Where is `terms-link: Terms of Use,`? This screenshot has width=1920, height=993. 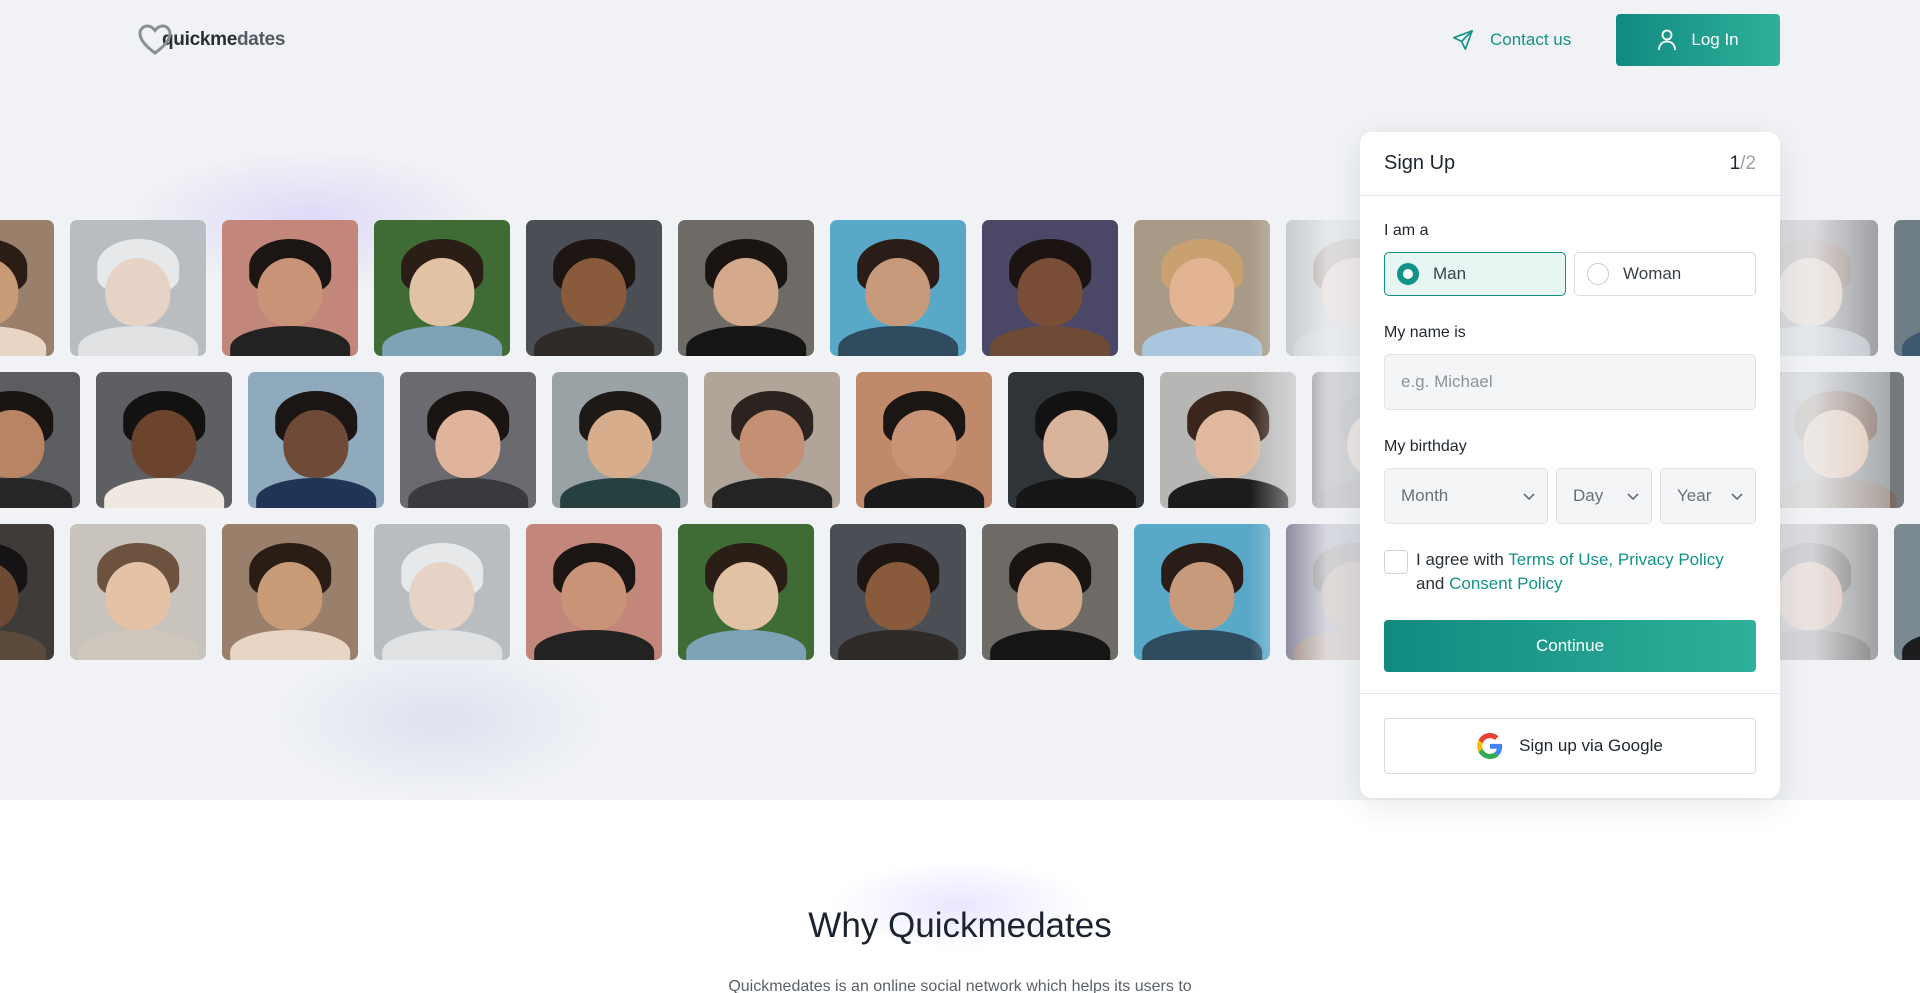
terms-link: Terms of Use, is located at coordinates (1560, 559).